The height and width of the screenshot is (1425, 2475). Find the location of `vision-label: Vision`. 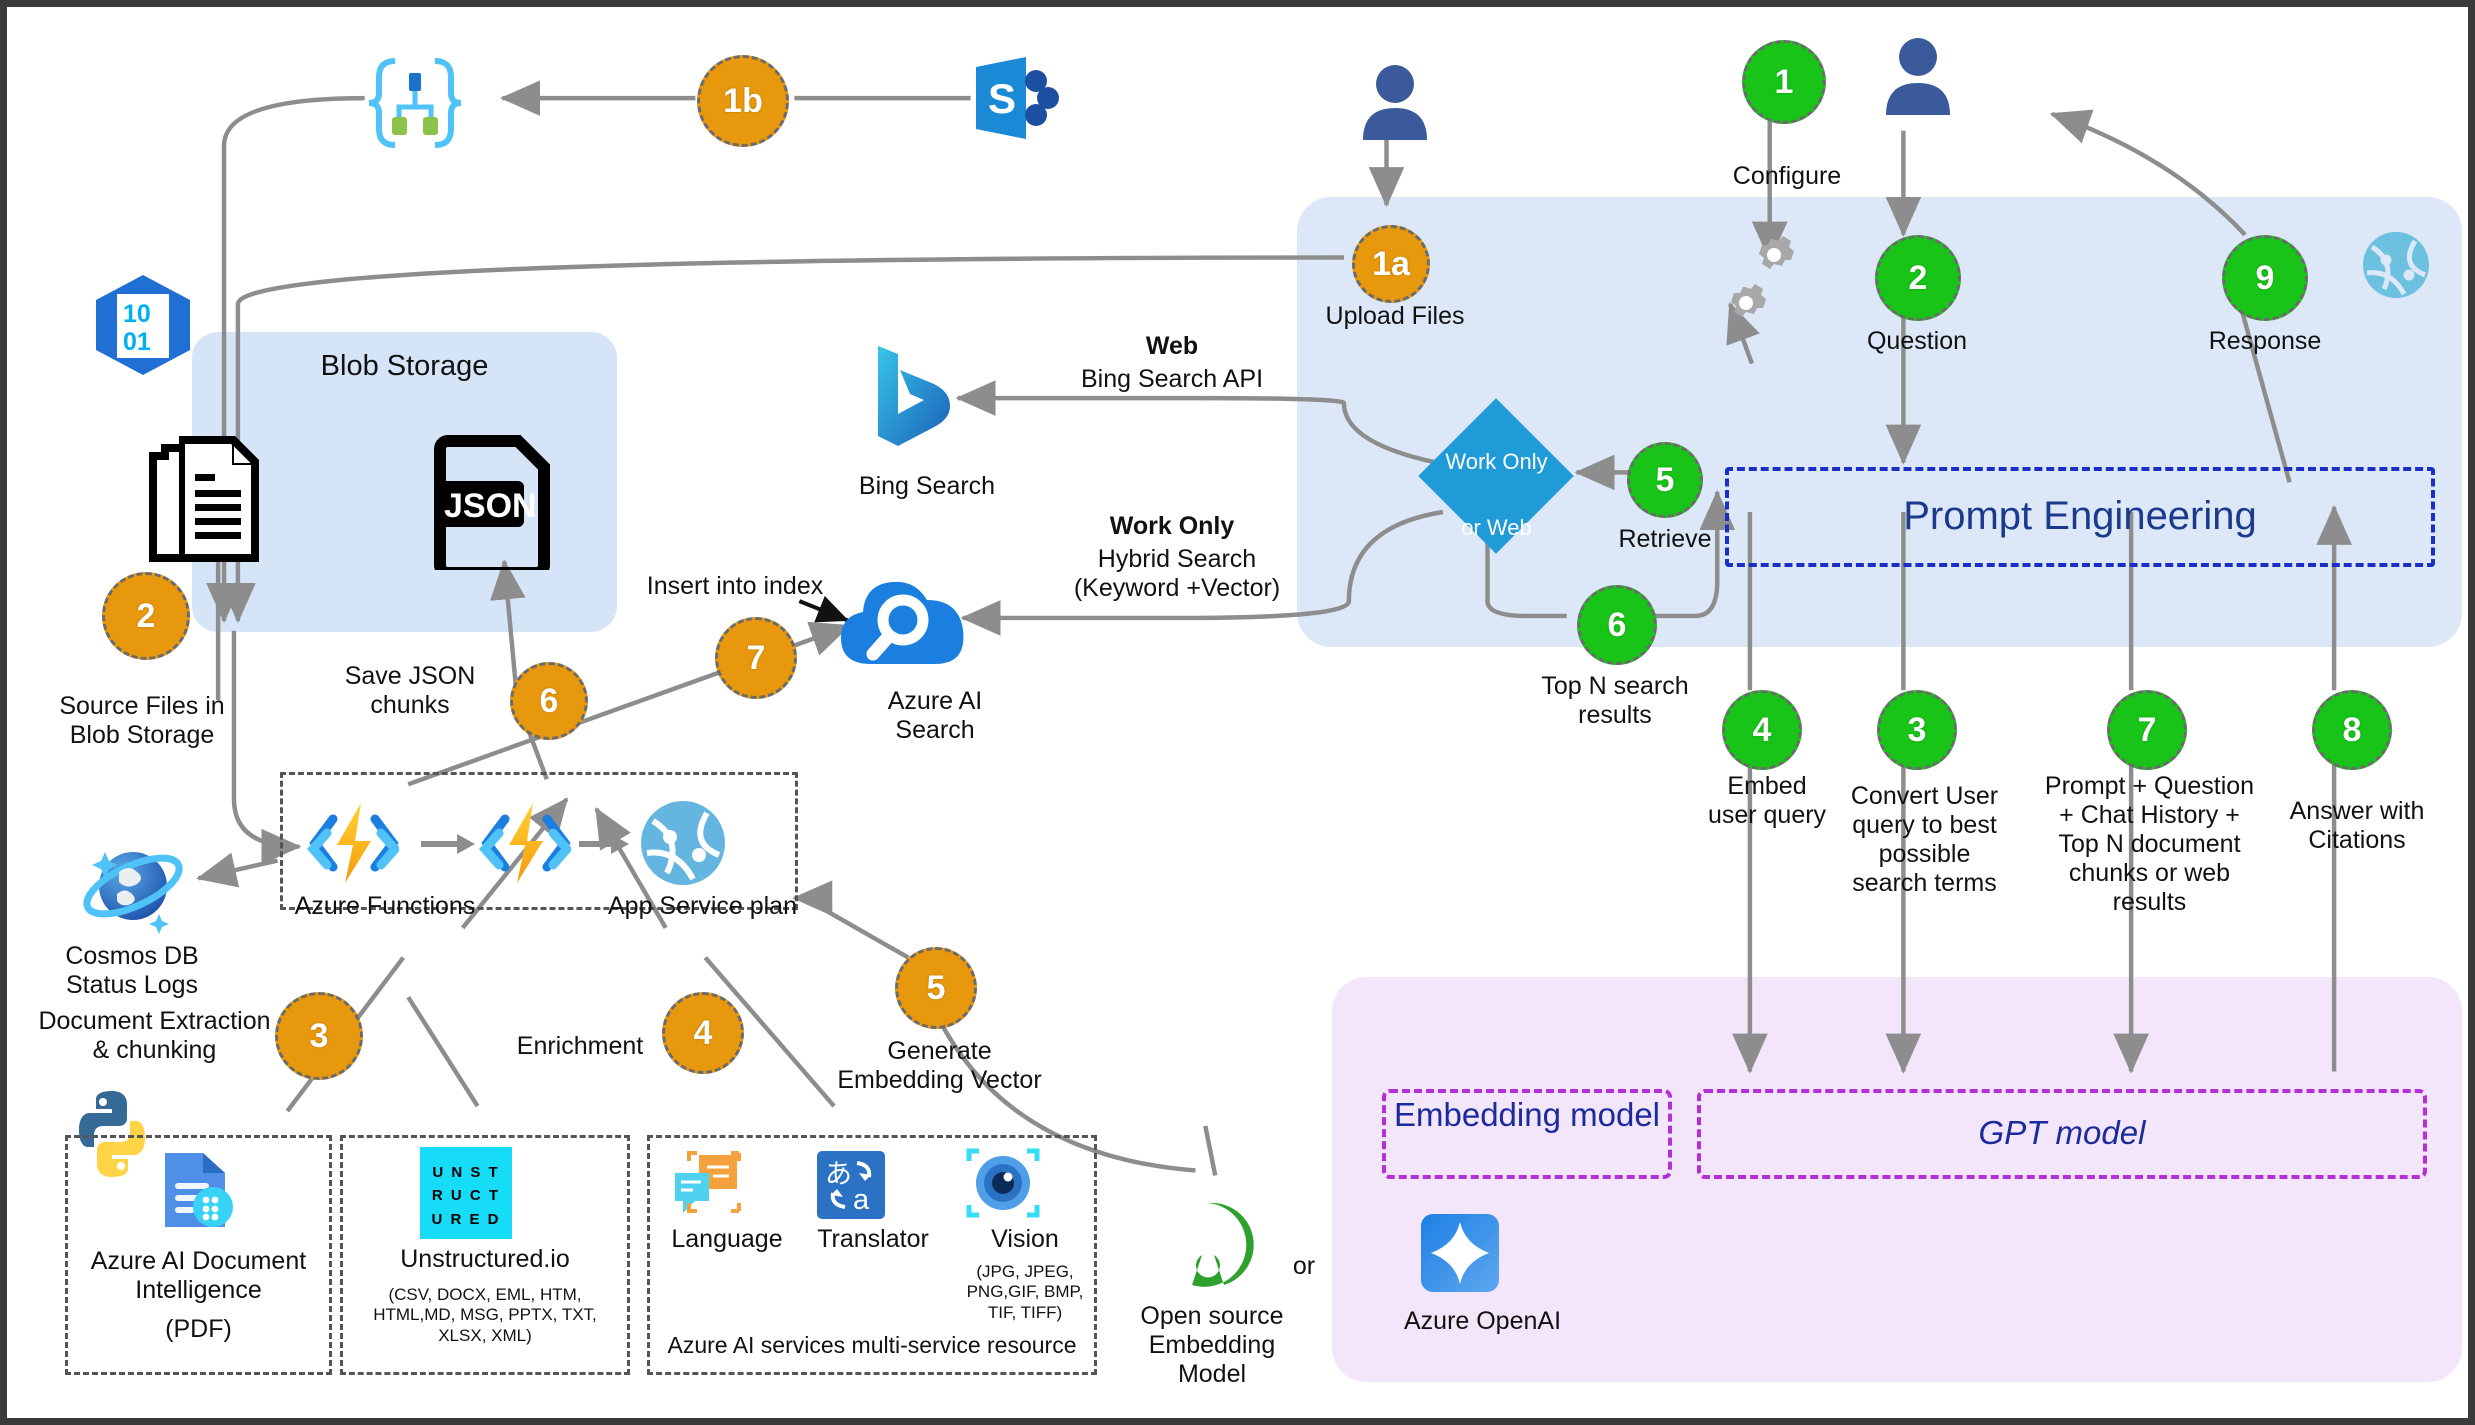

vision-label: Vision is located at coordinates (1025, 1239).